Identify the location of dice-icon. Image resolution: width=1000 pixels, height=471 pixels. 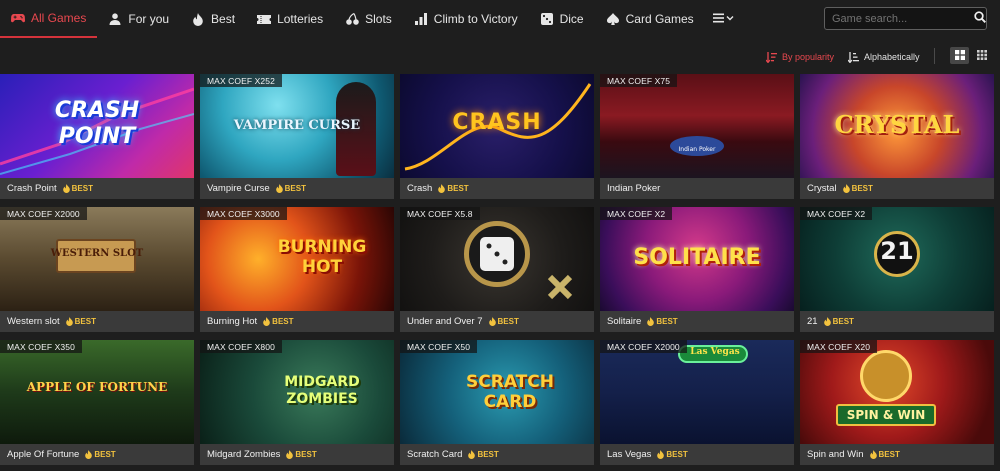
(547, 19).